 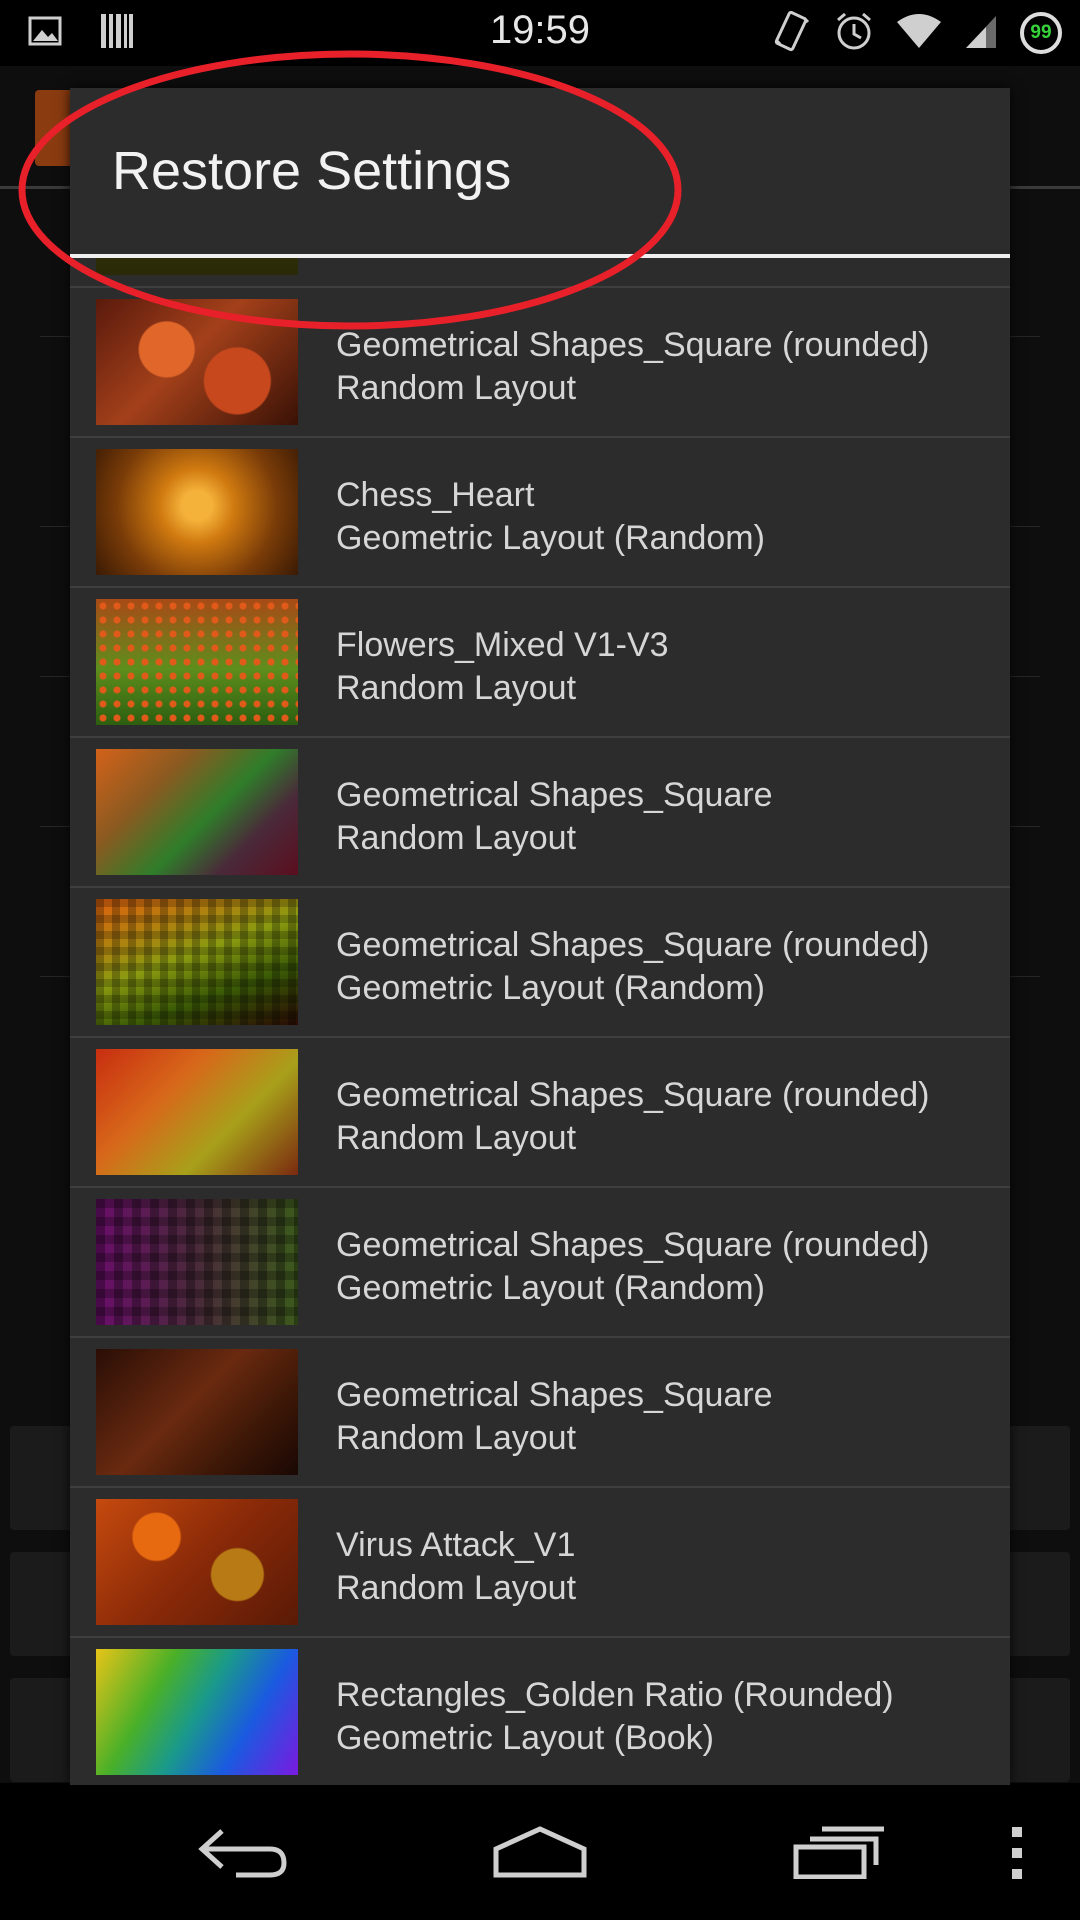 What do you see at coordinates (502, 645) in the screenshot?
I see `item-name: Flowers_Mixed V1-V3` at bounding box center [502, 645].